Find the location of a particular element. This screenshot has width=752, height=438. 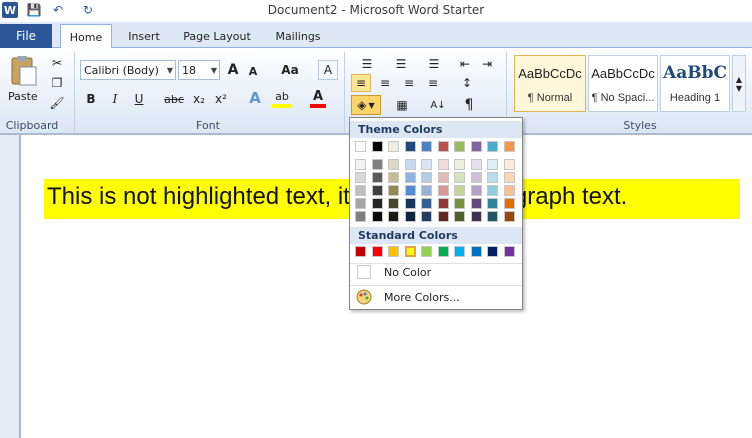

superscript-button: x² is located at coordinates (221, 99).